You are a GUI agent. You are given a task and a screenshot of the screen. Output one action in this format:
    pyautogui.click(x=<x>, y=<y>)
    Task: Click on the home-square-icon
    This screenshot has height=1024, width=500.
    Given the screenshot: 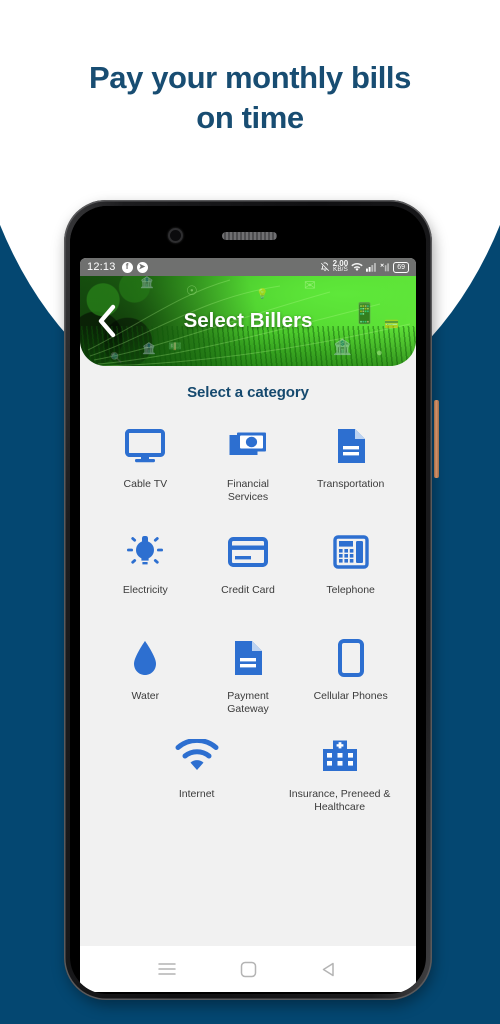 What is the action you would take?
    pyautogui.click(x=248, y=969)
    